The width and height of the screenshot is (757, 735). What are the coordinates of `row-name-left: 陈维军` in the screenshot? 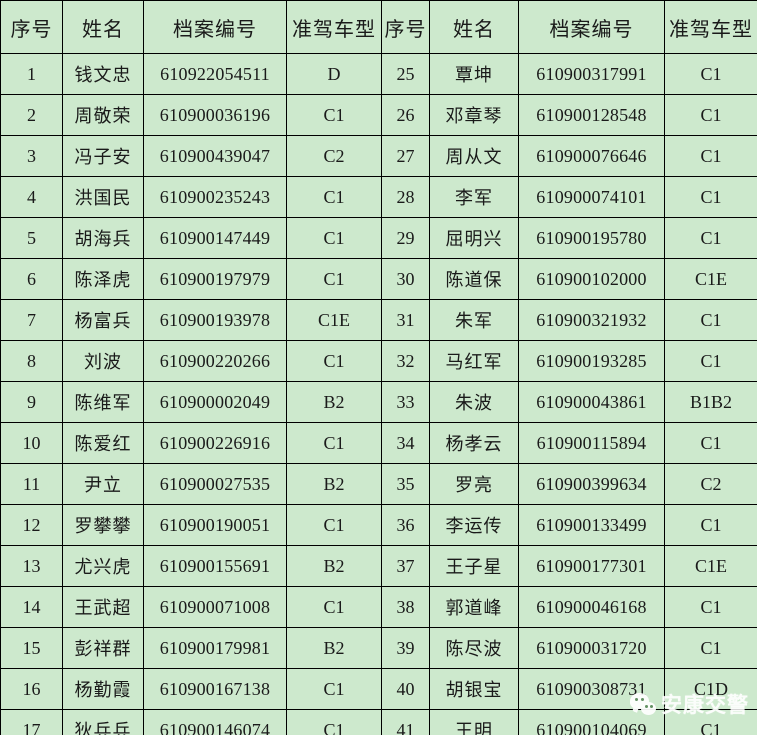 It's located at (103, 402).